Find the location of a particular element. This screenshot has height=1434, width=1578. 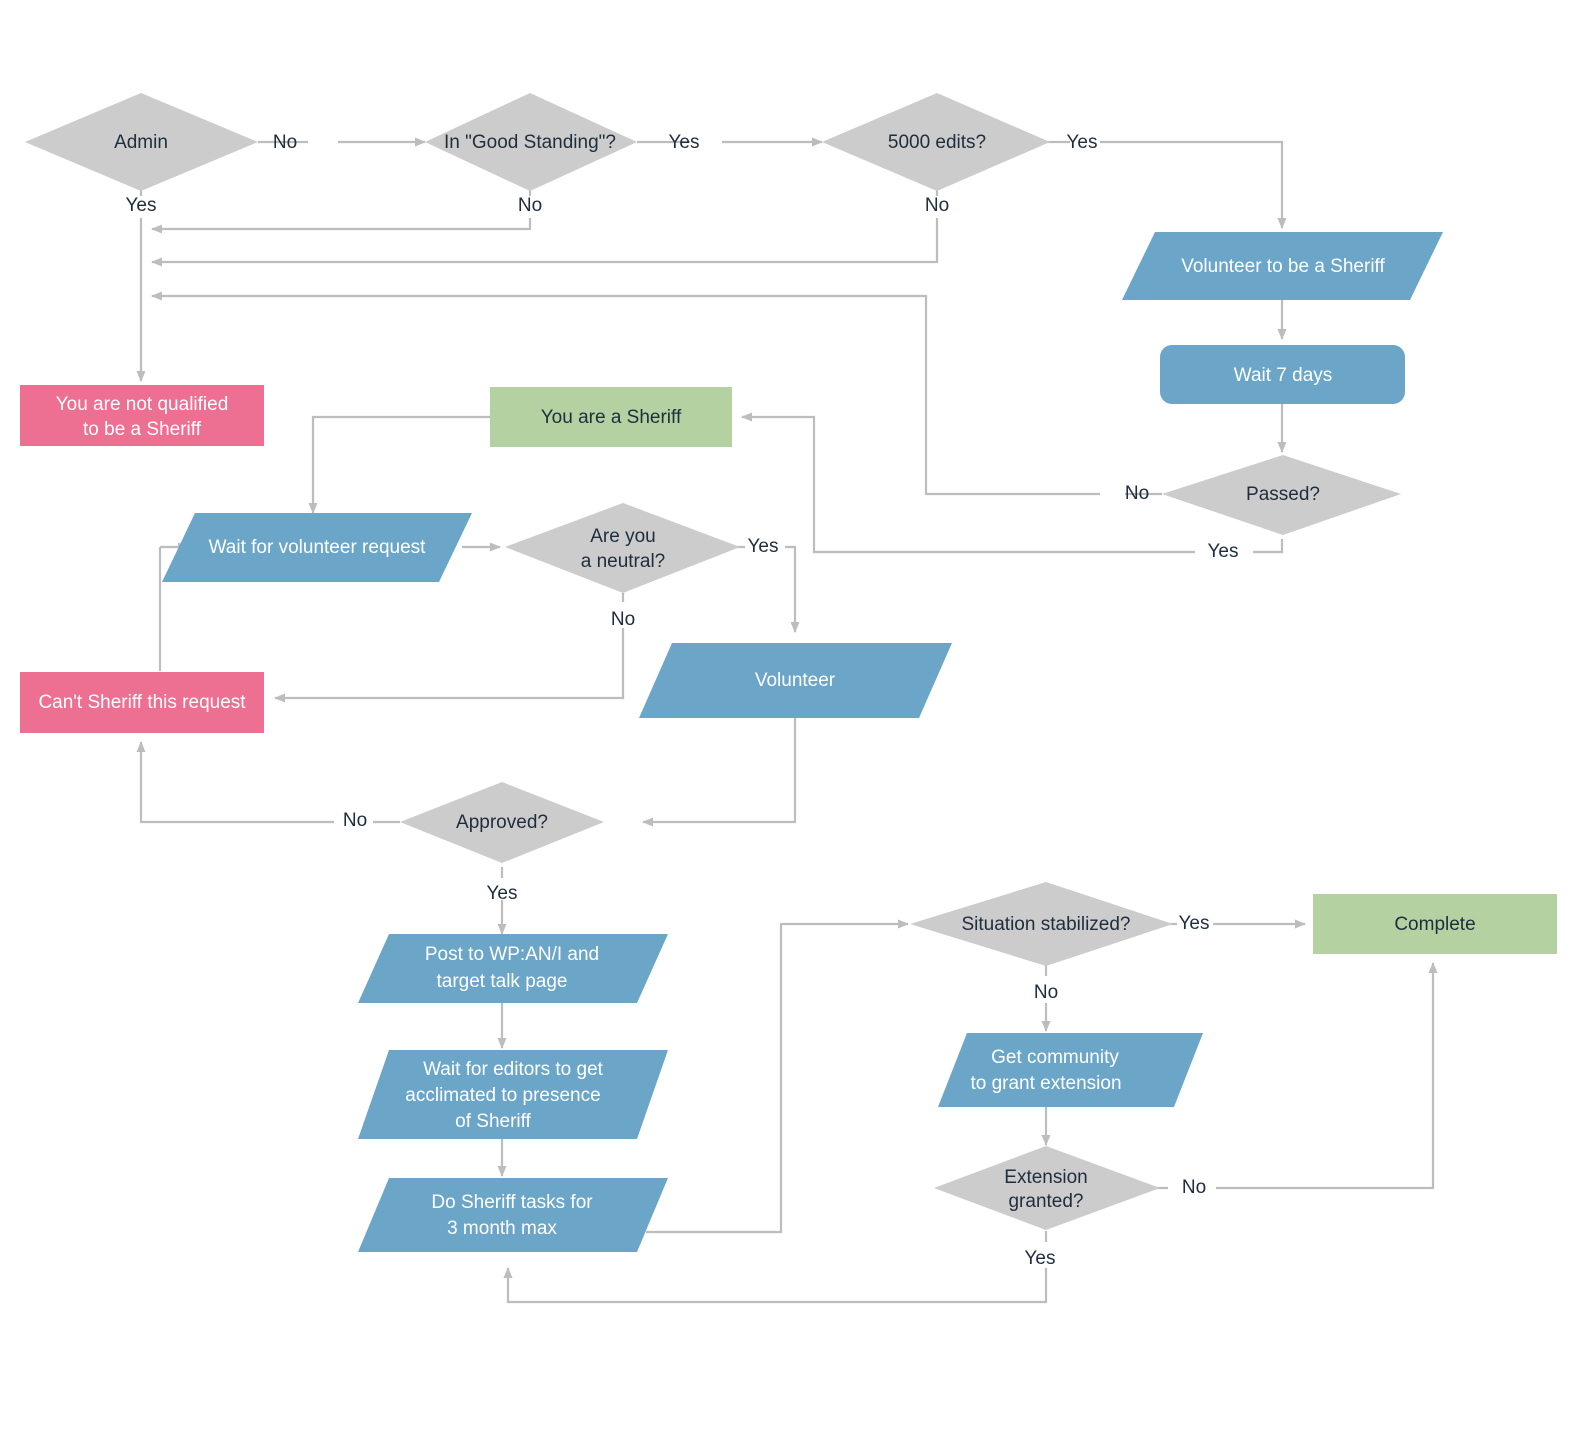

node-passed: Passed? is located at coordinates (1281, 495).